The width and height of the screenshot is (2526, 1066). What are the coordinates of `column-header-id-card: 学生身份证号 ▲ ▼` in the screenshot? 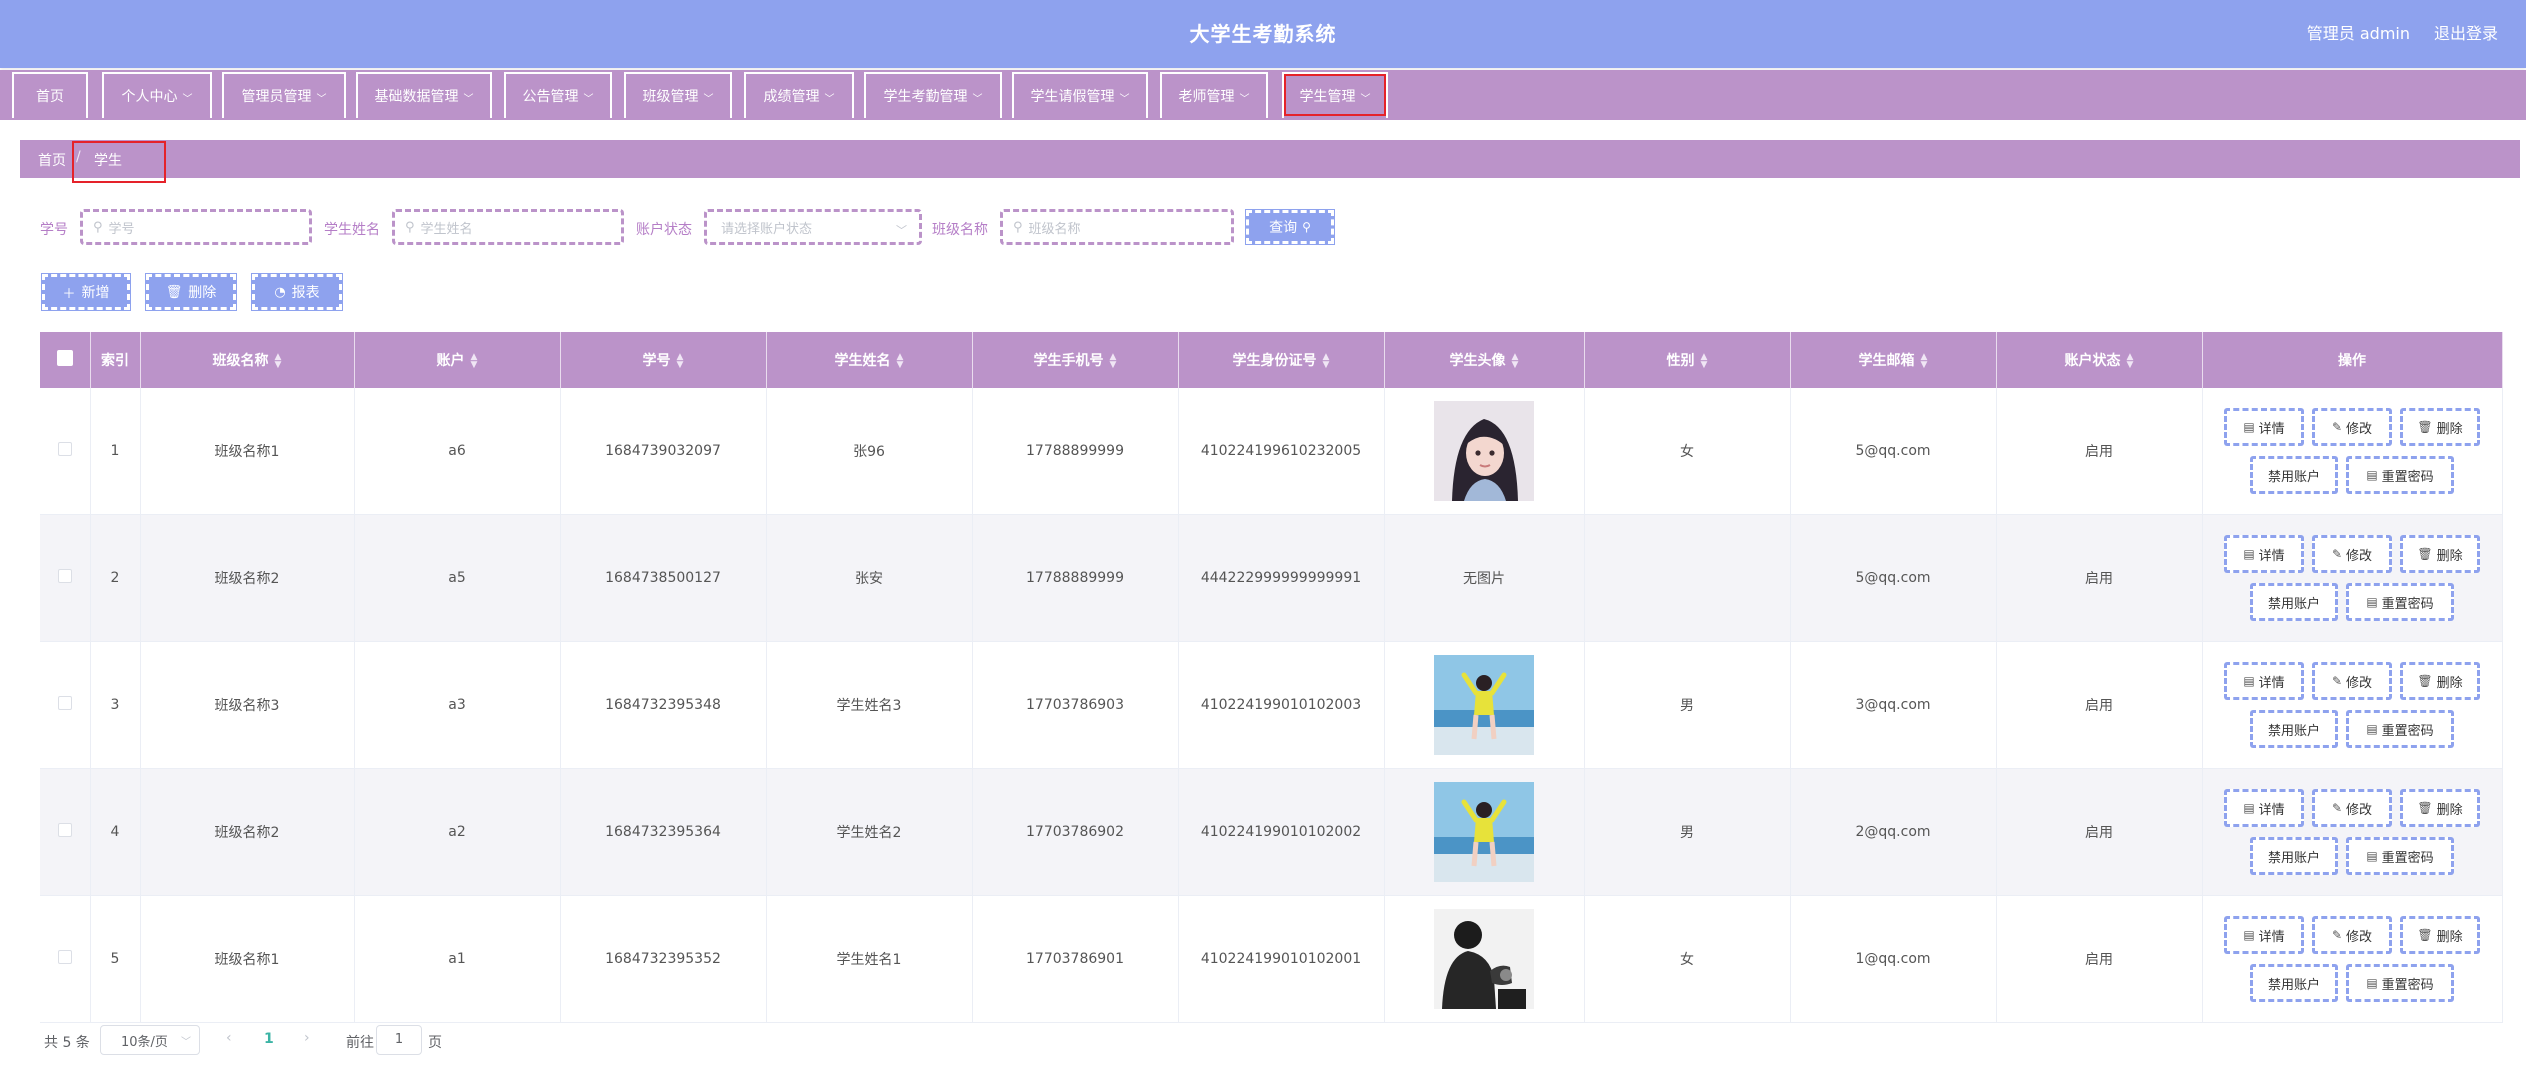 It's located at (1281, 360).